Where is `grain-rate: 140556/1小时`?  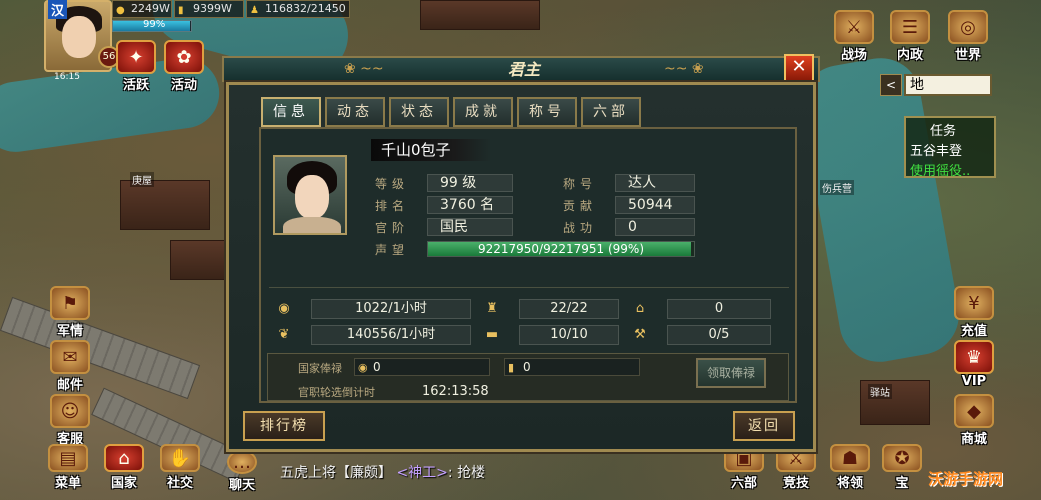 grain-rate: 140556/1小时 is located at coordinates (391, 335).